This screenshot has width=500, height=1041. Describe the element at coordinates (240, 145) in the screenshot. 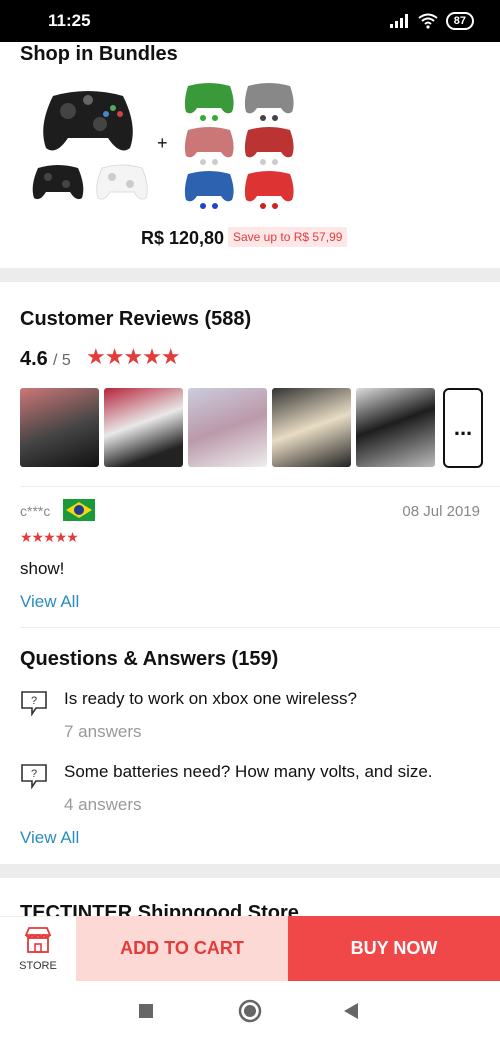

I see `skins-bundle-image` at that location.